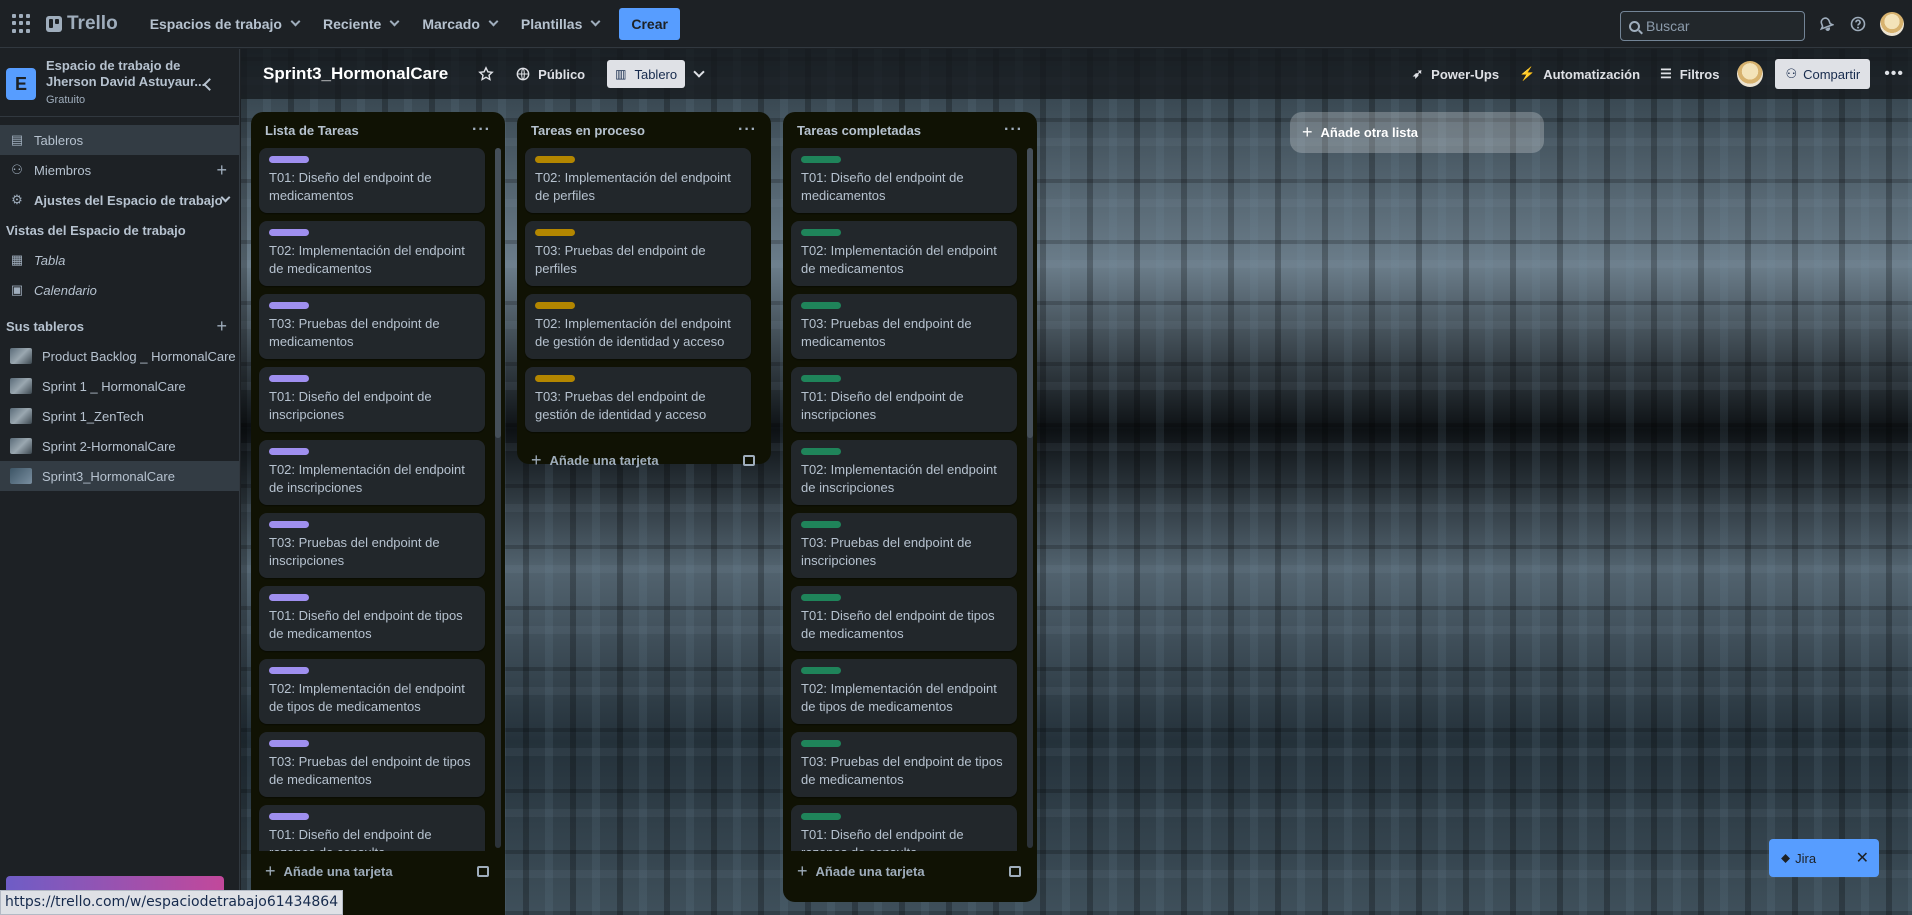 Image resolution: width=1912 pixels, height=915 pixels. Describe the element at coordinates (355, 74) in the screenshot. I see `board-title: Sprint3_HormonalCare` at that location.